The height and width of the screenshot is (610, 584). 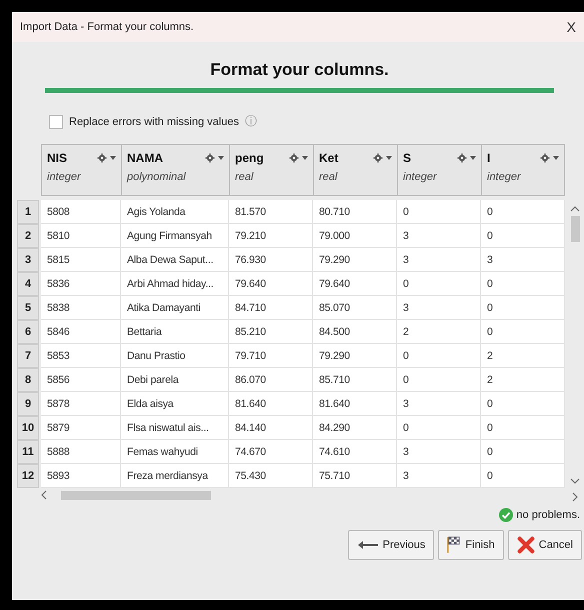 What do you see at coordinates (28, 236) in the screenshot?
I see `row-number: 2` at bounding box center [28, 236].